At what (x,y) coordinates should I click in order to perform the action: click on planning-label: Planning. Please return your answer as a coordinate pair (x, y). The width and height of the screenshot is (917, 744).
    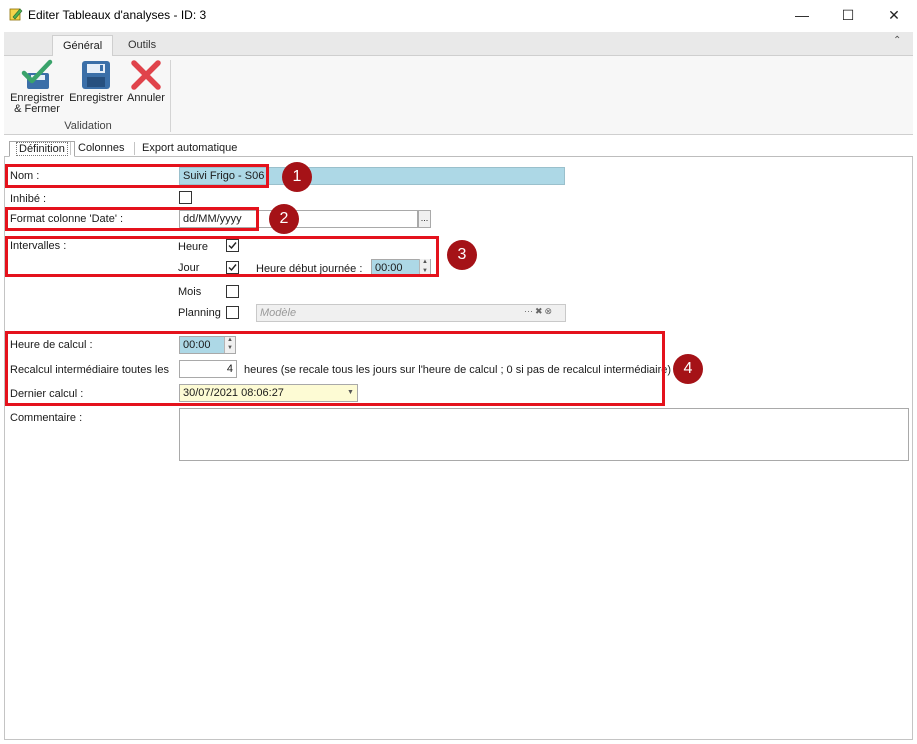
    Looking at the image, I should click on (199, 313).